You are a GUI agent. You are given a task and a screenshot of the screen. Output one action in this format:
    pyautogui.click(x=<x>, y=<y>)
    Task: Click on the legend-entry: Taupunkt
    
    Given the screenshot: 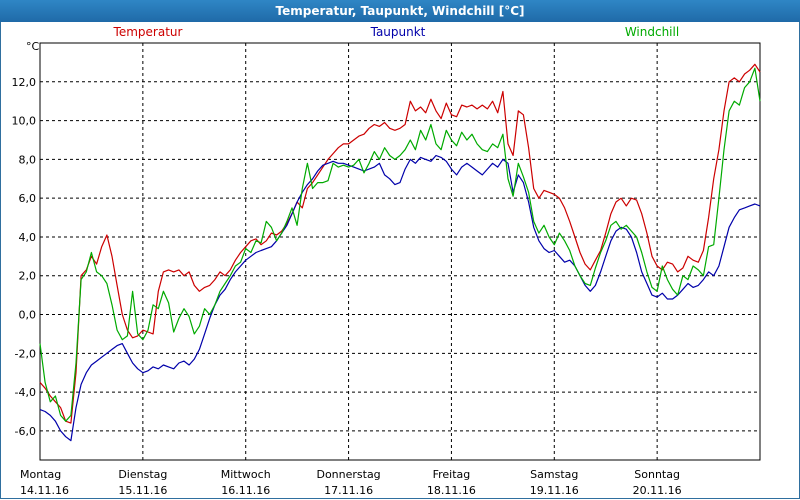 What is the action you would take?
    pyautogui.click(x=398, y=32)
    